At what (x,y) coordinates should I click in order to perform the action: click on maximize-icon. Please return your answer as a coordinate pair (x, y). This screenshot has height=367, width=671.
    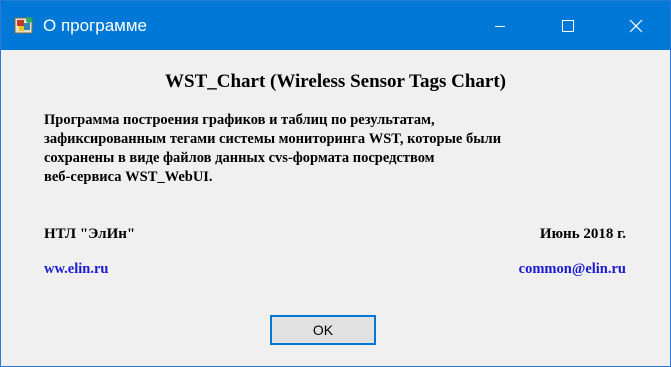
    Looking at the image, I should click on (568, 25).